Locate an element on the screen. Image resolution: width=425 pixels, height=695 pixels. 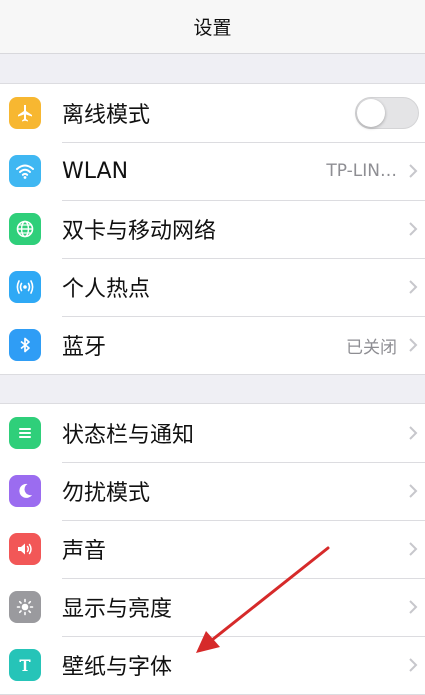
page-title: 设置 is located at coordinates (212, 28).